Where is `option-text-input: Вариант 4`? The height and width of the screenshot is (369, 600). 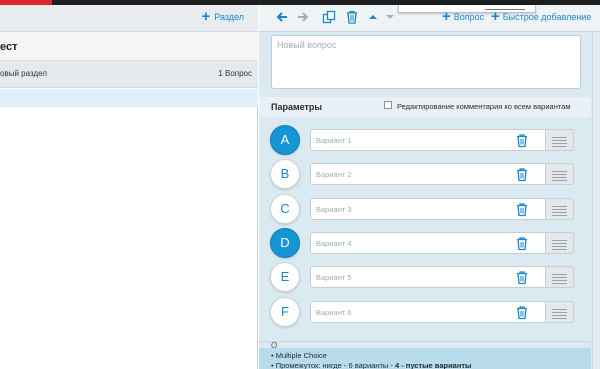
option-text-input: Вариант 4 is located at coordinates (428, 243).